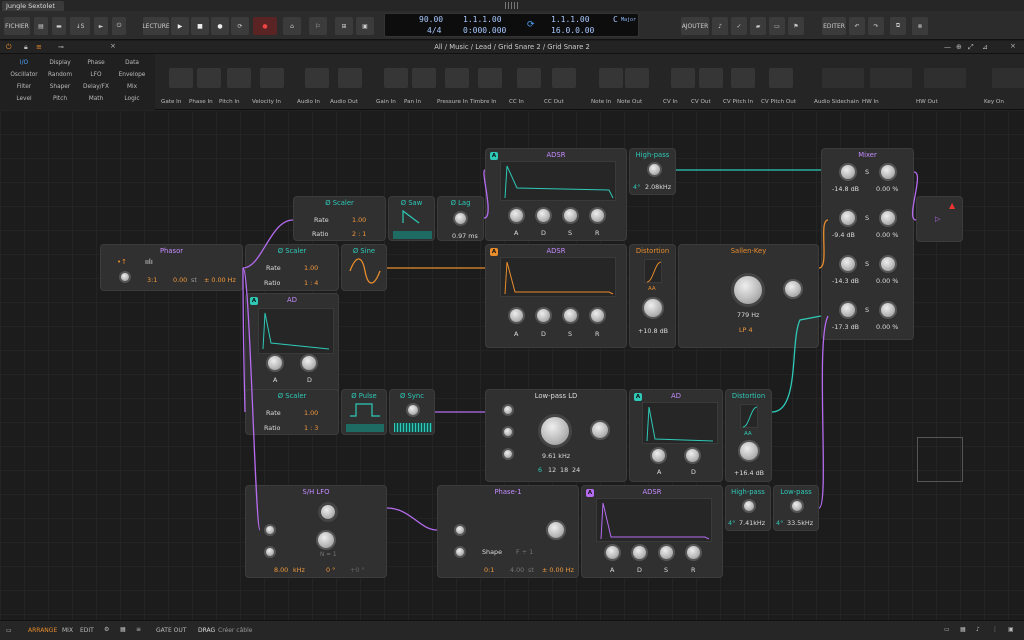  What do you see at coordinates (67, 630) in the screenshot?
I see `mix-tab: MIX` at bounding box center [67, 630].